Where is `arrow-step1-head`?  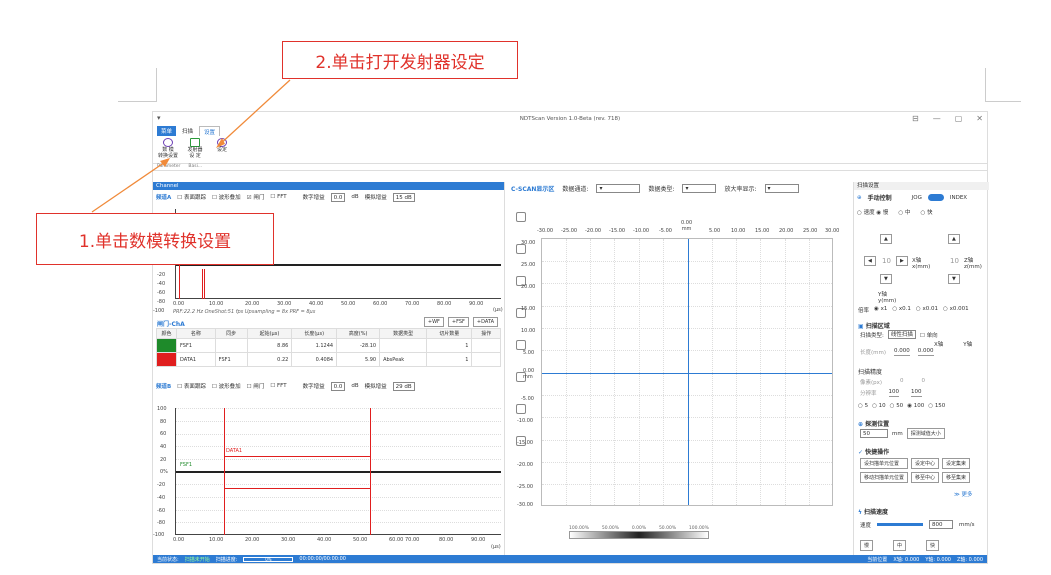
arrow-step1-head is located at coordinates (165, 162).